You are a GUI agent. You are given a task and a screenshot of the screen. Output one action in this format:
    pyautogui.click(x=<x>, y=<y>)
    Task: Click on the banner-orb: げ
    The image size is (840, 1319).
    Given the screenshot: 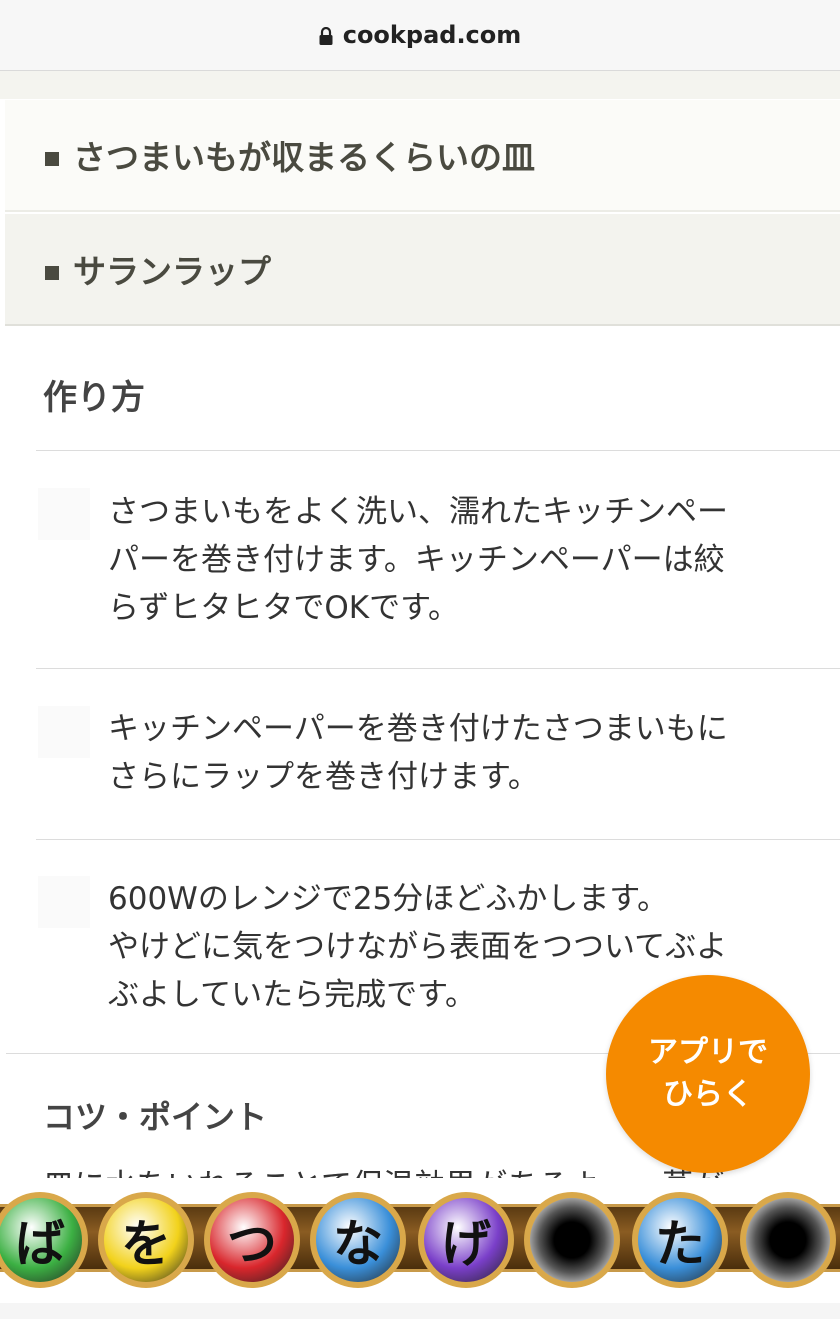 What is the action you would take?
    pyautogui.click(x=466, y=1240)
    